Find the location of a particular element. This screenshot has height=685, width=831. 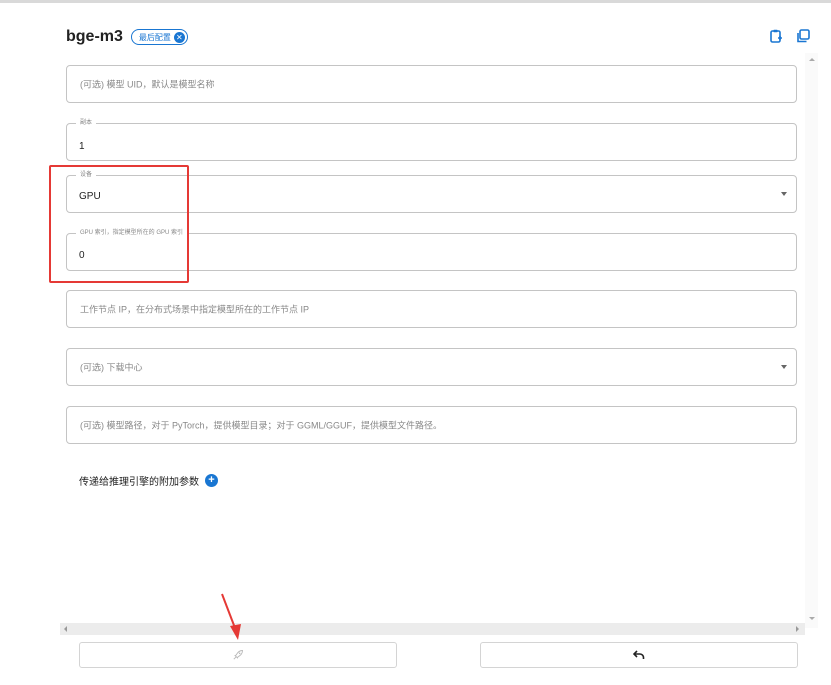

model-uid-input: (可选) 模型 UID，默认是模型名称 is located at coordinates (431, 84).